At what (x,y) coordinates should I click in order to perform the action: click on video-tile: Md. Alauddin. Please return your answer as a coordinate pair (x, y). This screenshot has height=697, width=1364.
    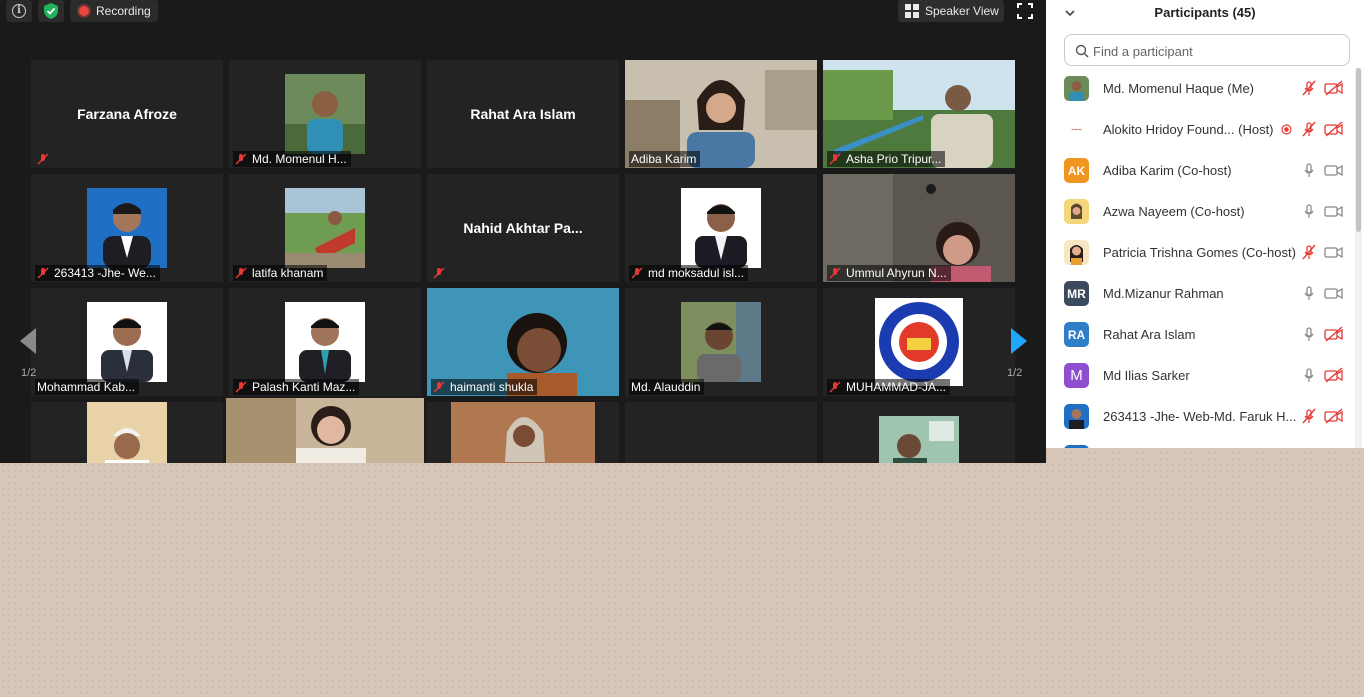
    Looking at the image, I should click on (721, 342).